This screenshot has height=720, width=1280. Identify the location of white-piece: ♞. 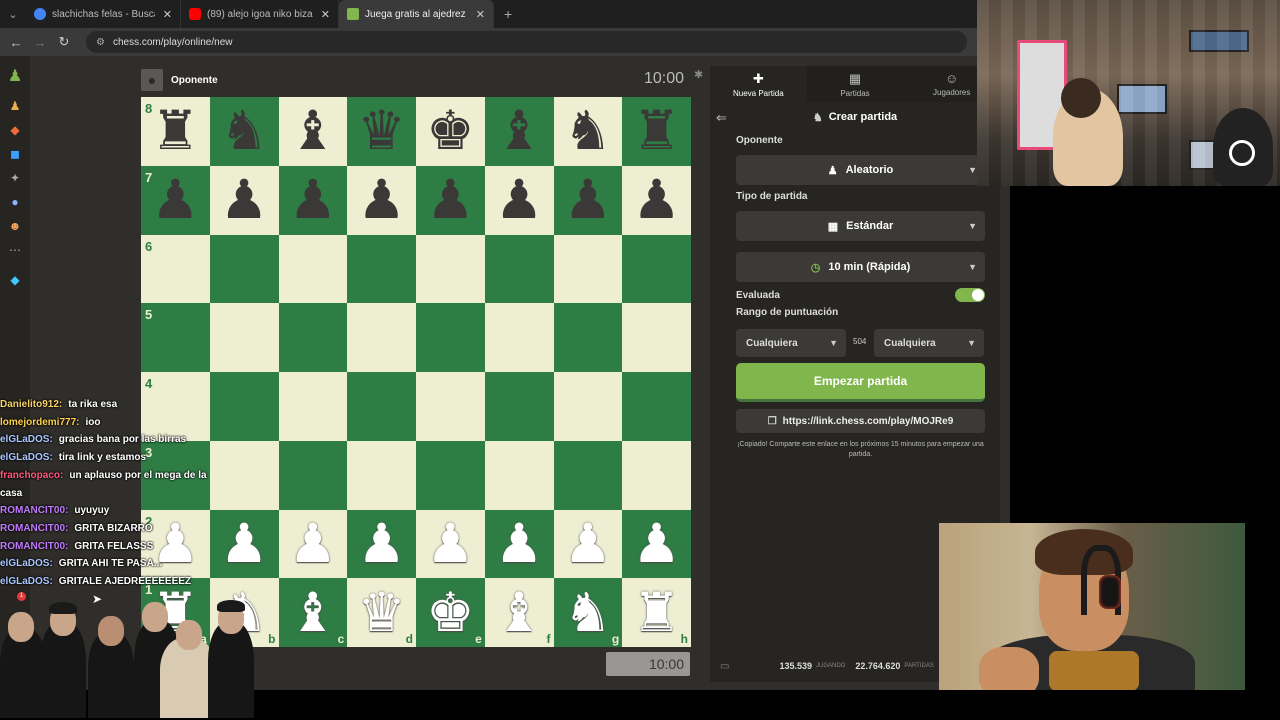
(588, 612).